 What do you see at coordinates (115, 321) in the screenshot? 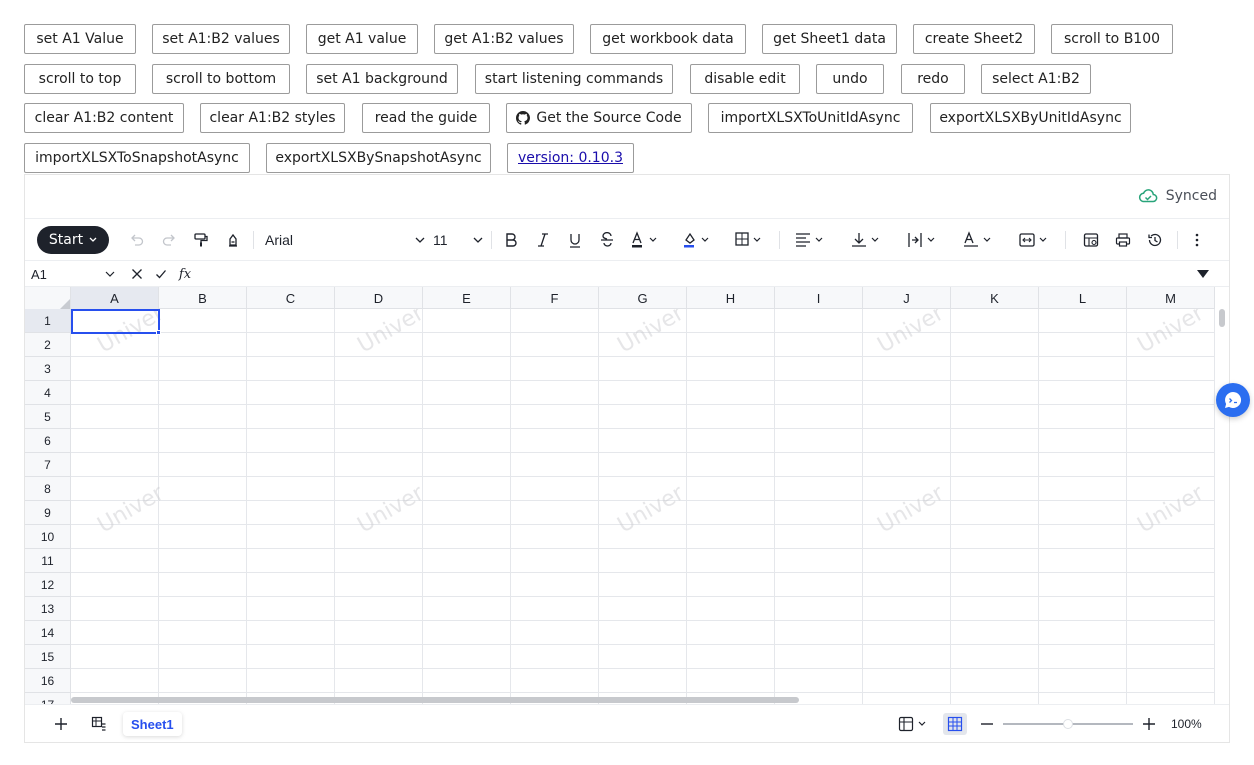
I see `active-cell-selection` at bounding box center [115, 321].